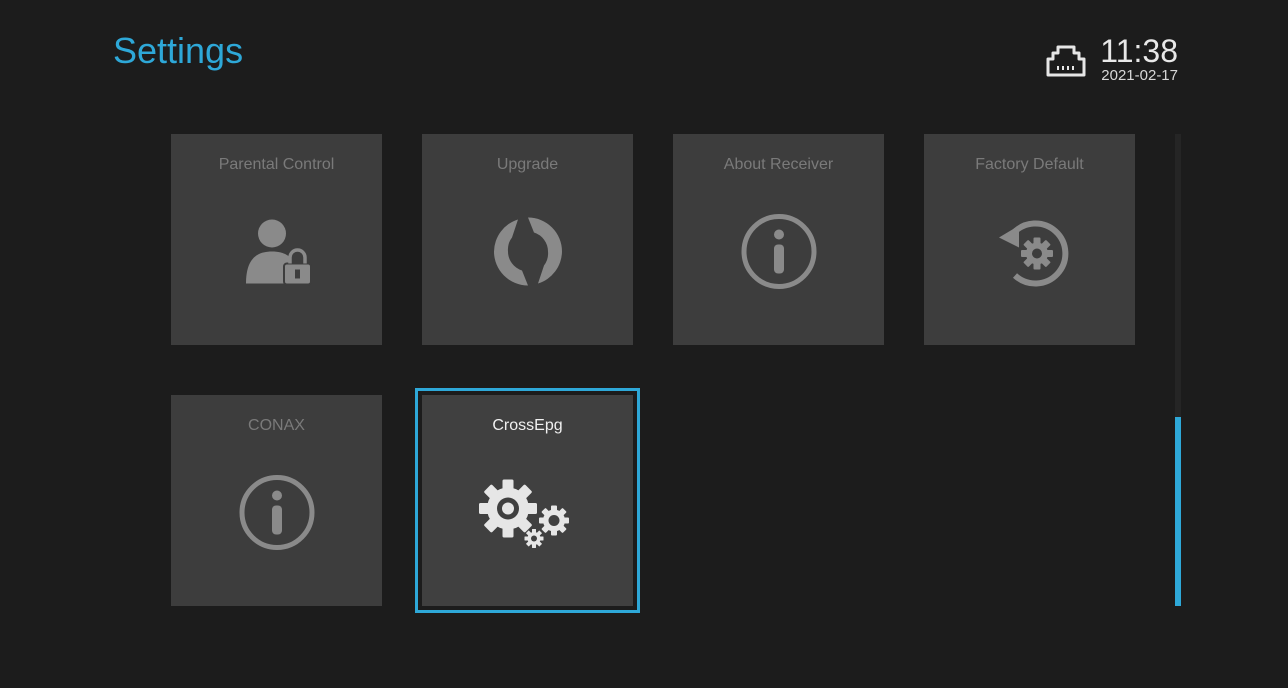 The image size is (1288, 688). Describe the element at coordinates (528, 515) in the screenshot. I see `gears-icon` at that location.